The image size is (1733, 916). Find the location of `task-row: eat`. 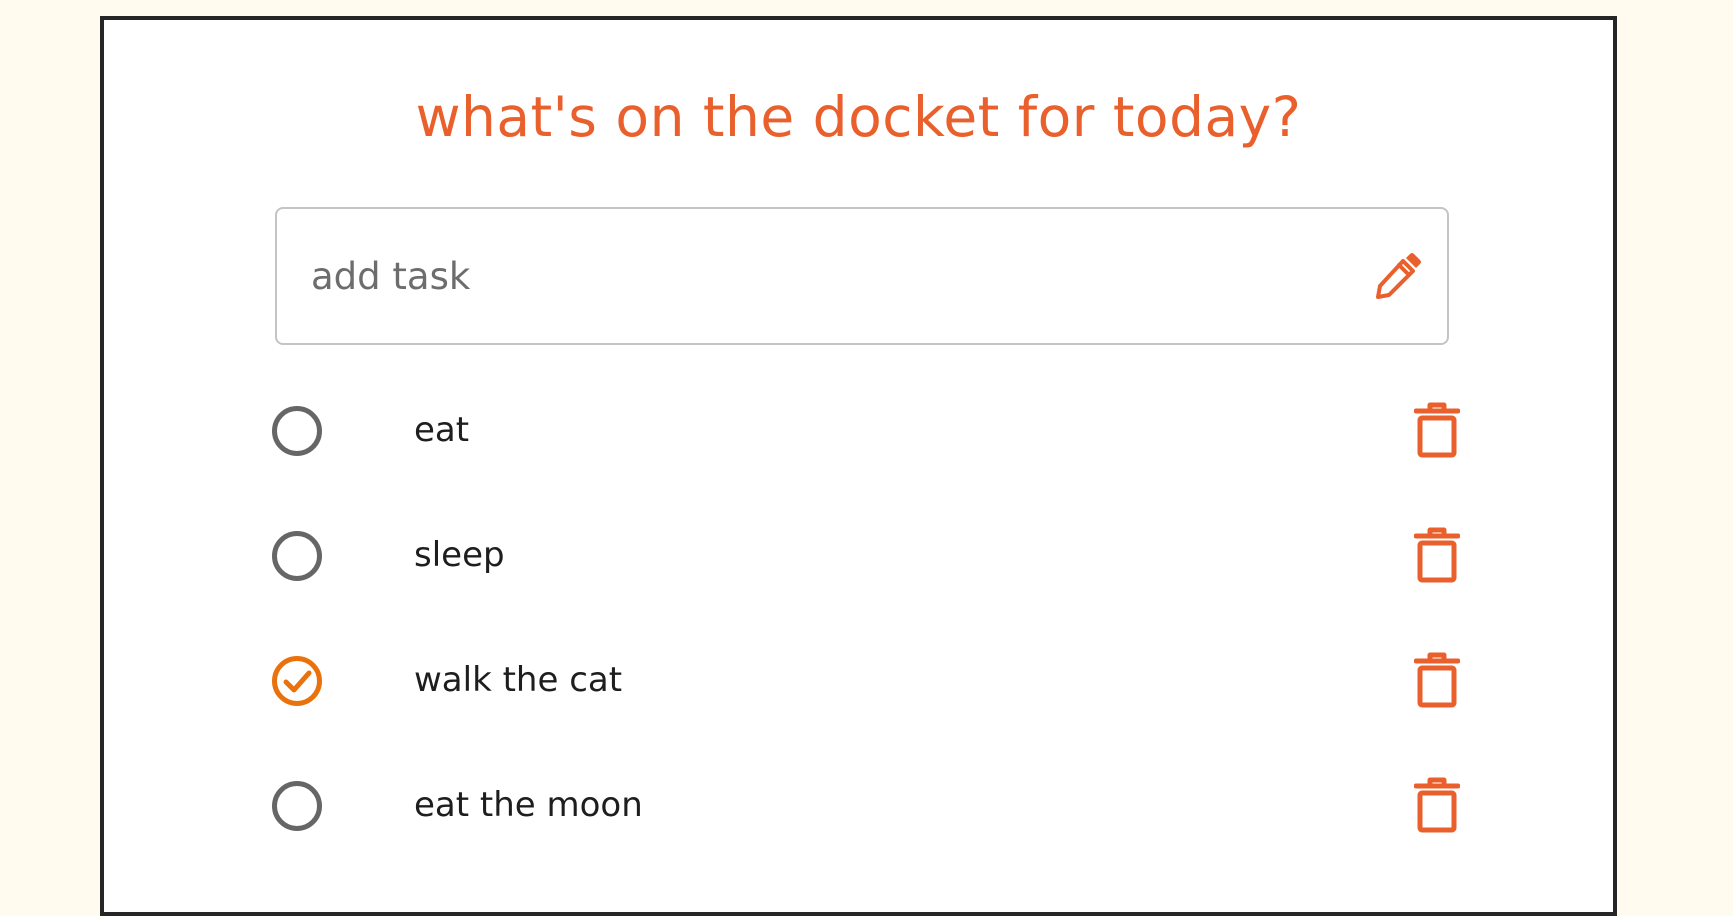

task-row: eat is located at coordinates (865, 430).